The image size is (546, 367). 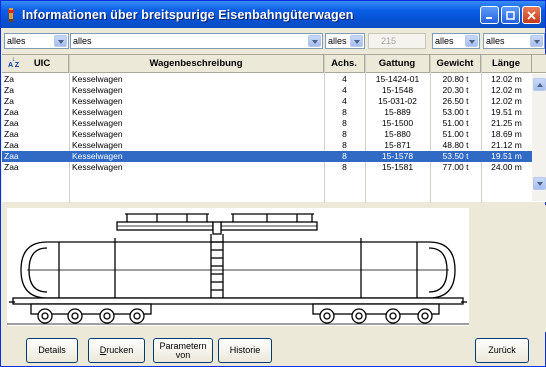 I want to click on length-filter-value: alles, so click(x=495, y=41).